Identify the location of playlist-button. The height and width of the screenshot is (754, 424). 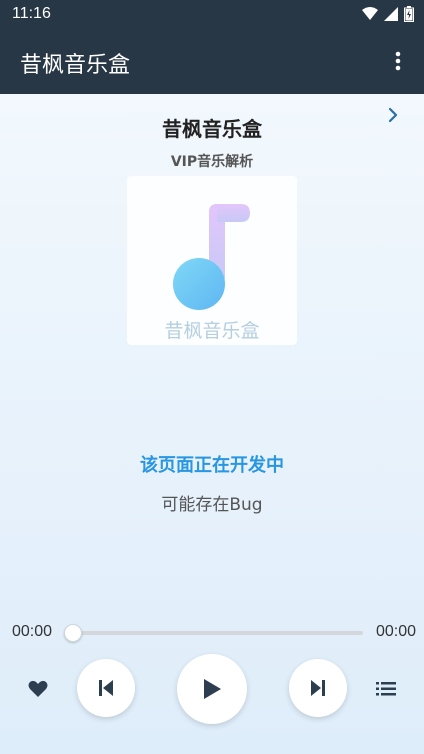
(386, 689).